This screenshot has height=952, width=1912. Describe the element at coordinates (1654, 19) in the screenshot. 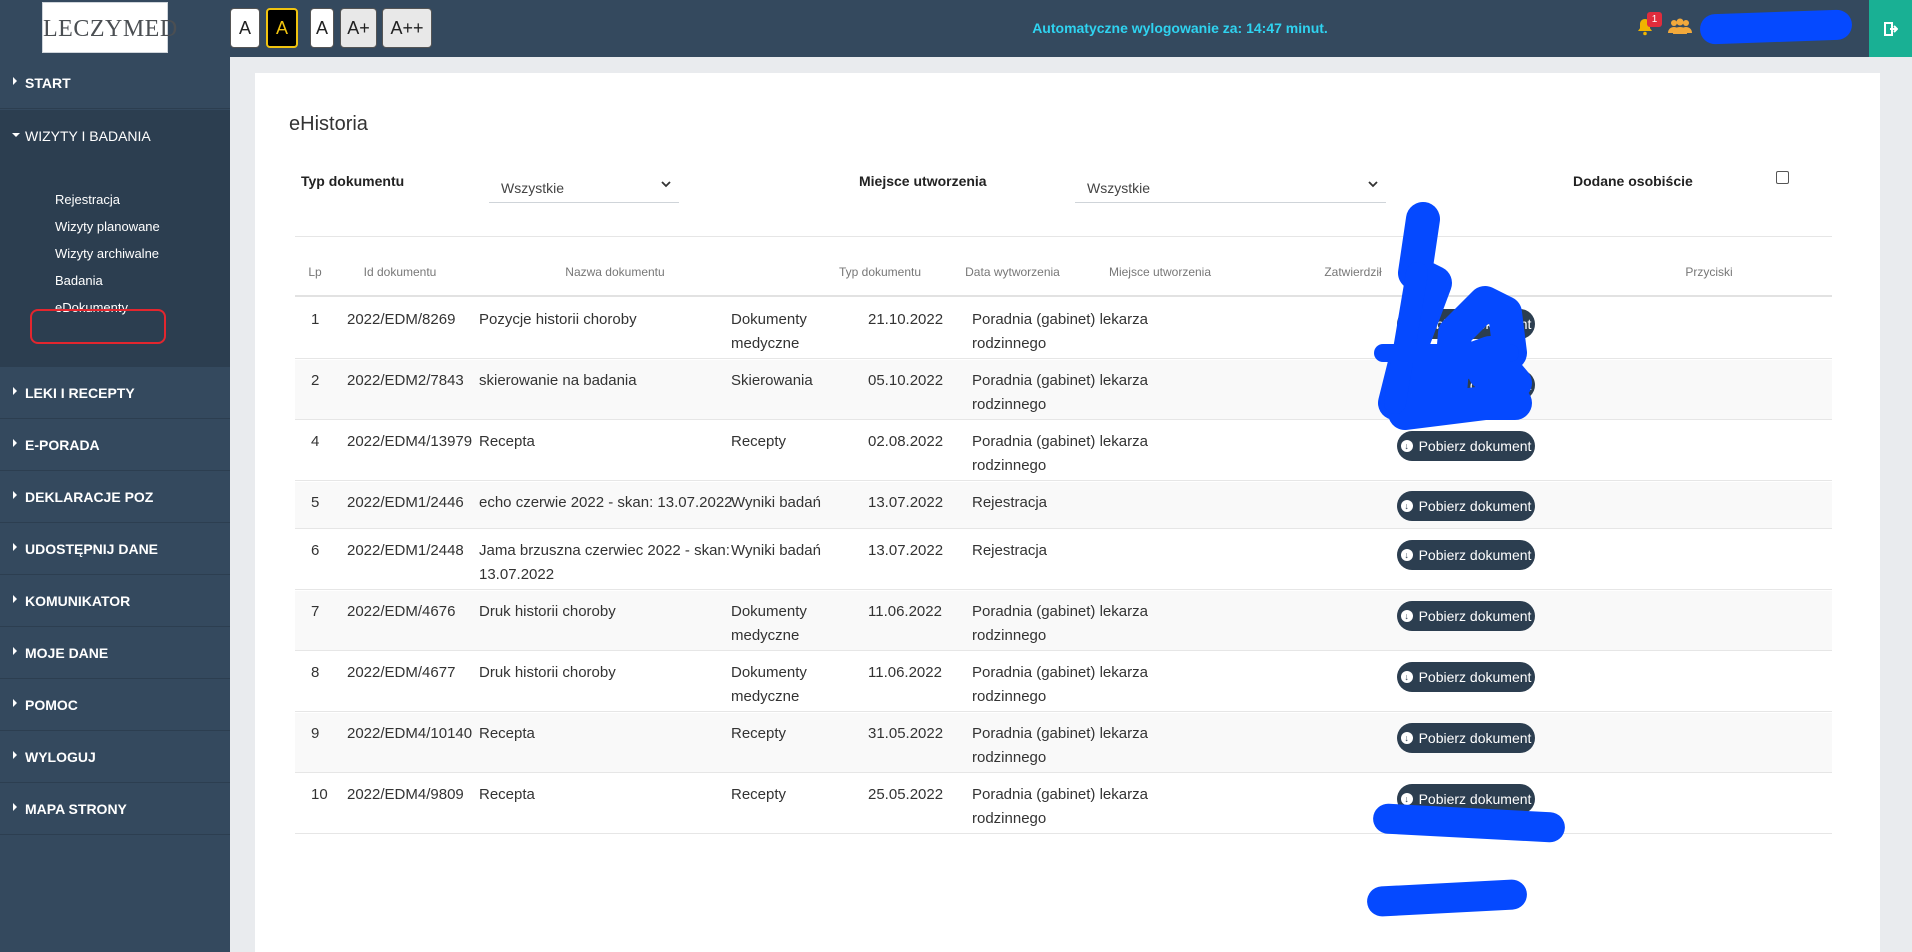

I see `notifications-count-badge: 1` at that location.